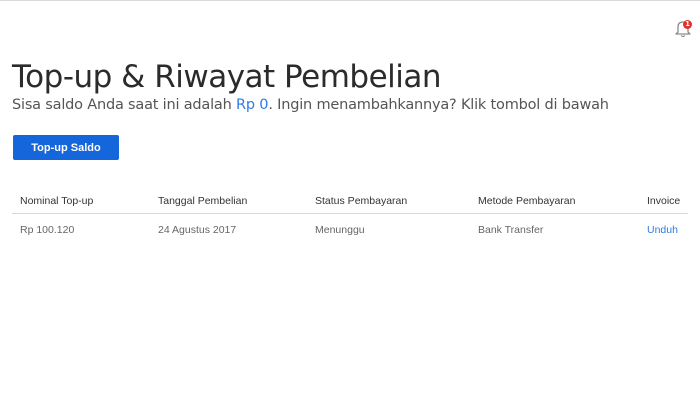 The image size is (700, 400). What do you see at coordinates (361, 201) in the screenshot?
I see `header-status: Status Pembayaran` at bounding box center [361, 201].